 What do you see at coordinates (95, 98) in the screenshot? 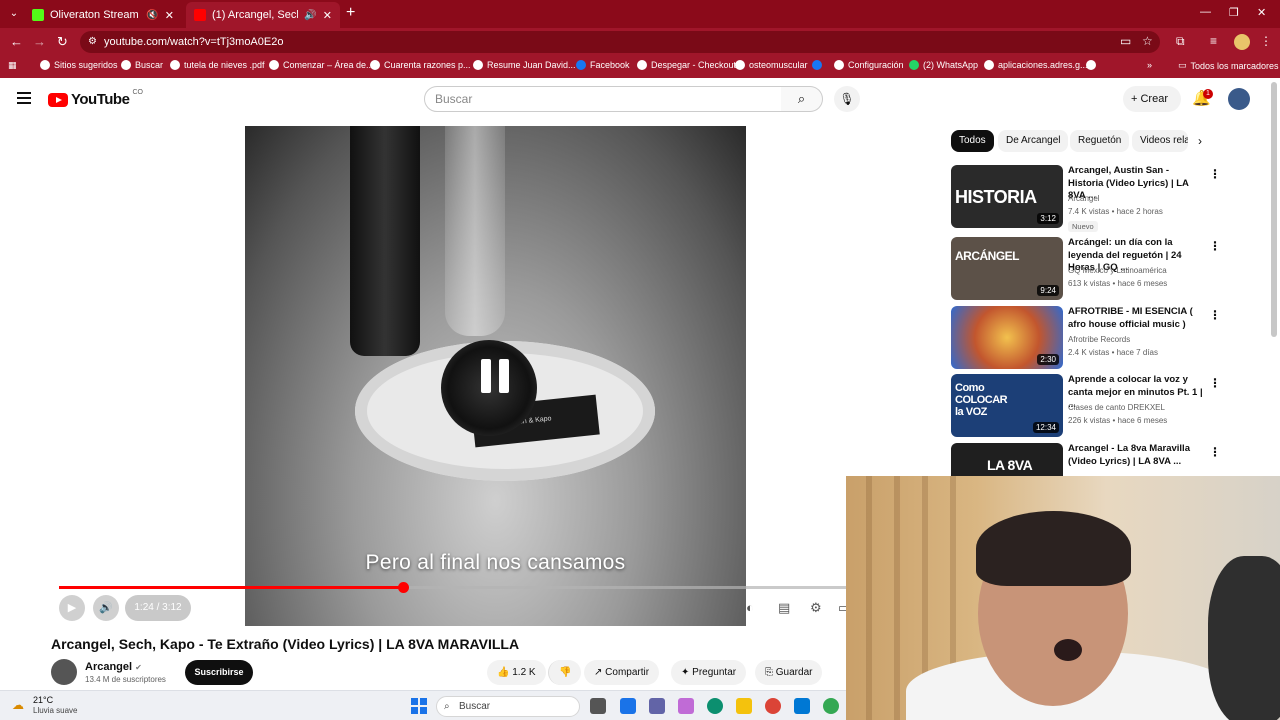
I see `youtube-logo: YouTube CO` at bounding box center [95, 98].